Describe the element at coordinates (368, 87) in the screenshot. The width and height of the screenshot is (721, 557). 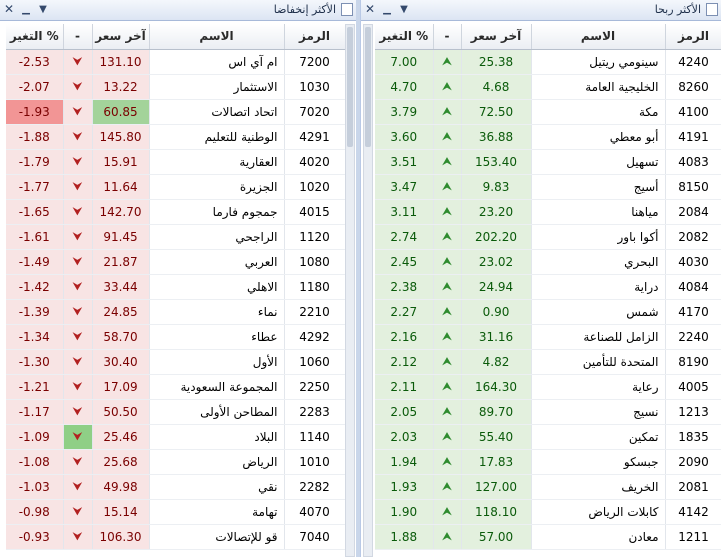
I see `gainers-scroll-thumb` at that location.